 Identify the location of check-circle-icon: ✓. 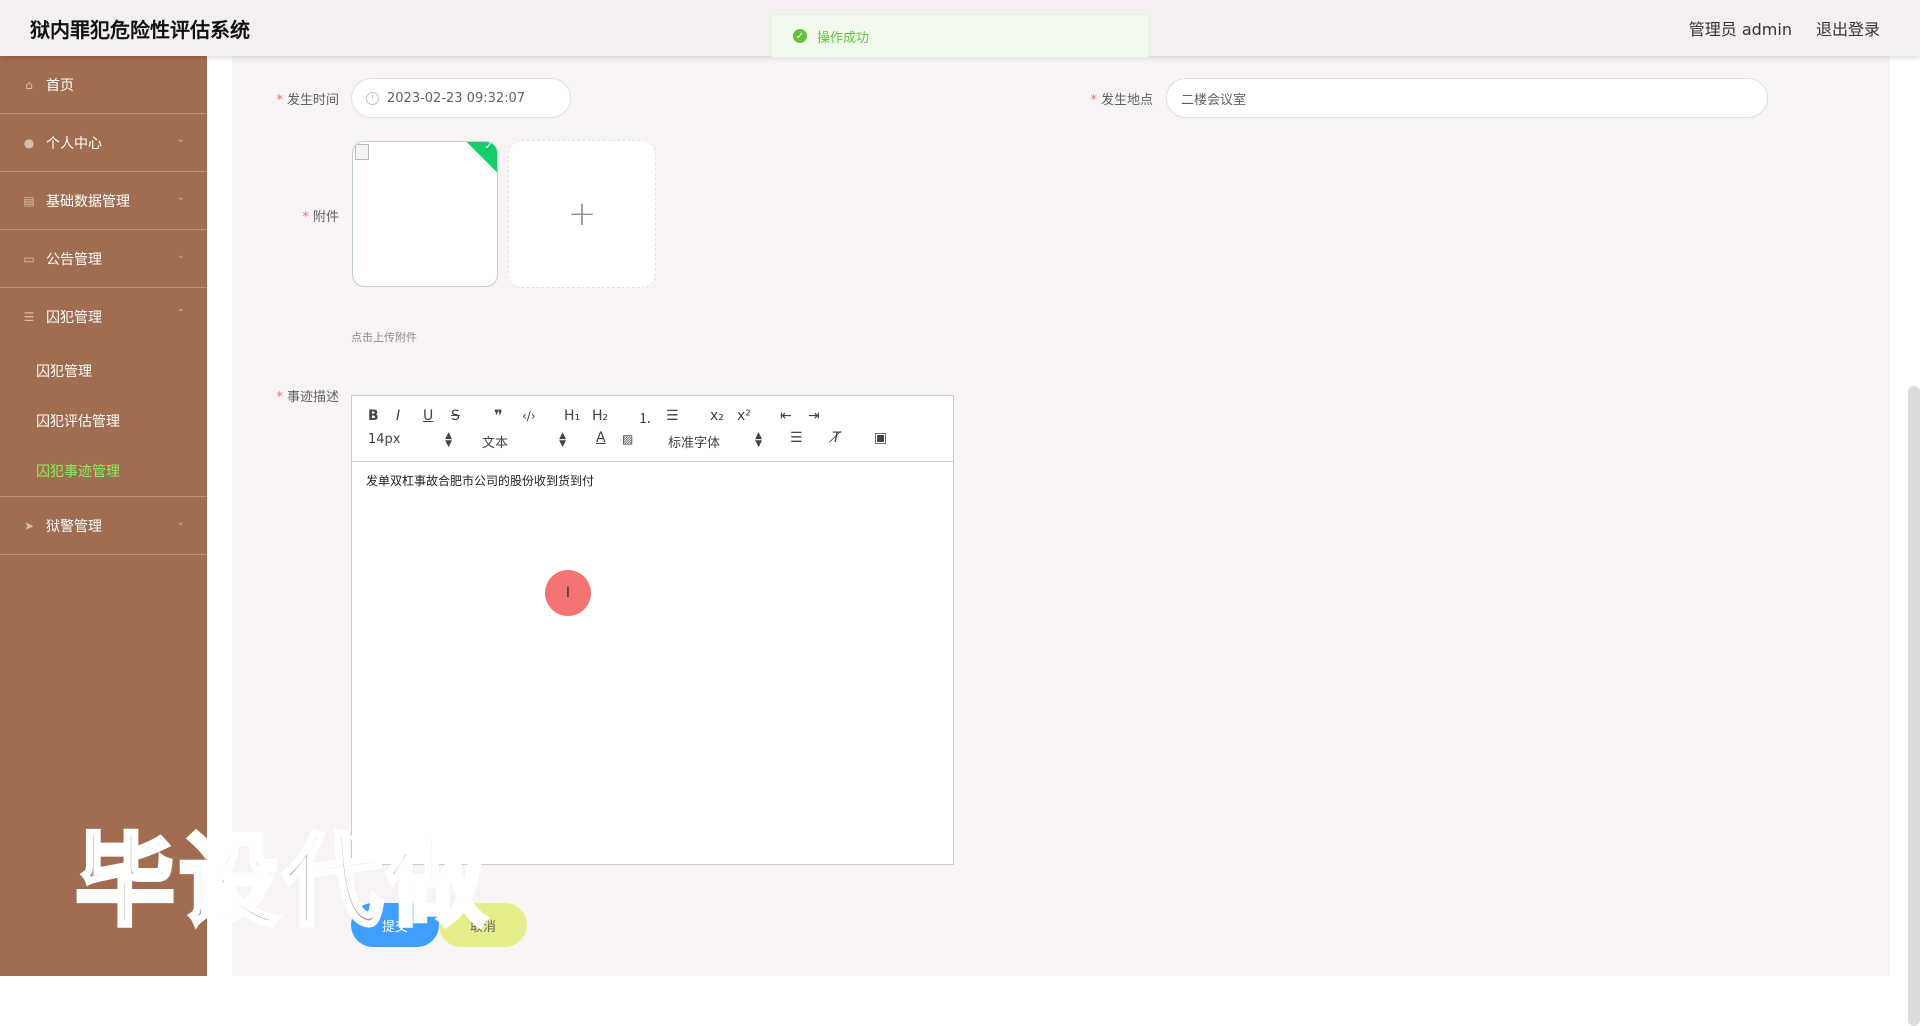
(800, 36).